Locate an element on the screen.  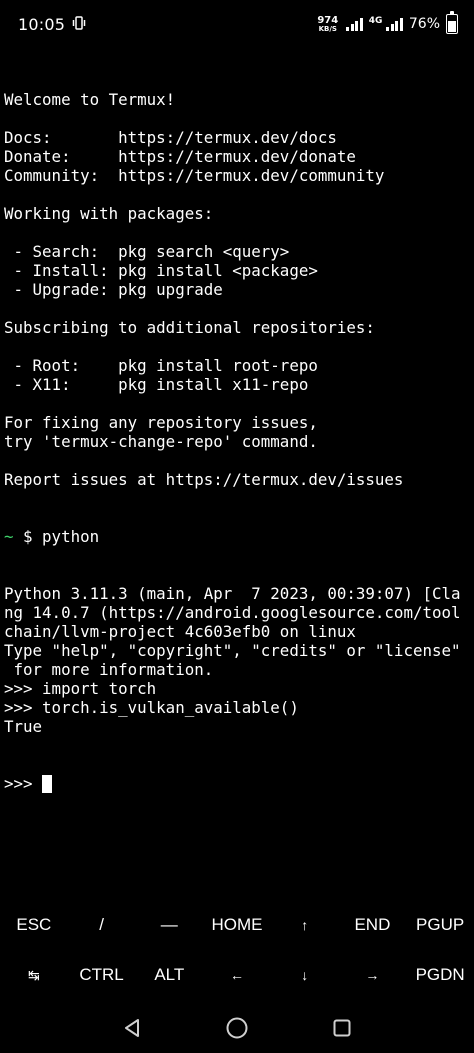
terminal-line: Working with packages: is located at coordinates (109, 213).